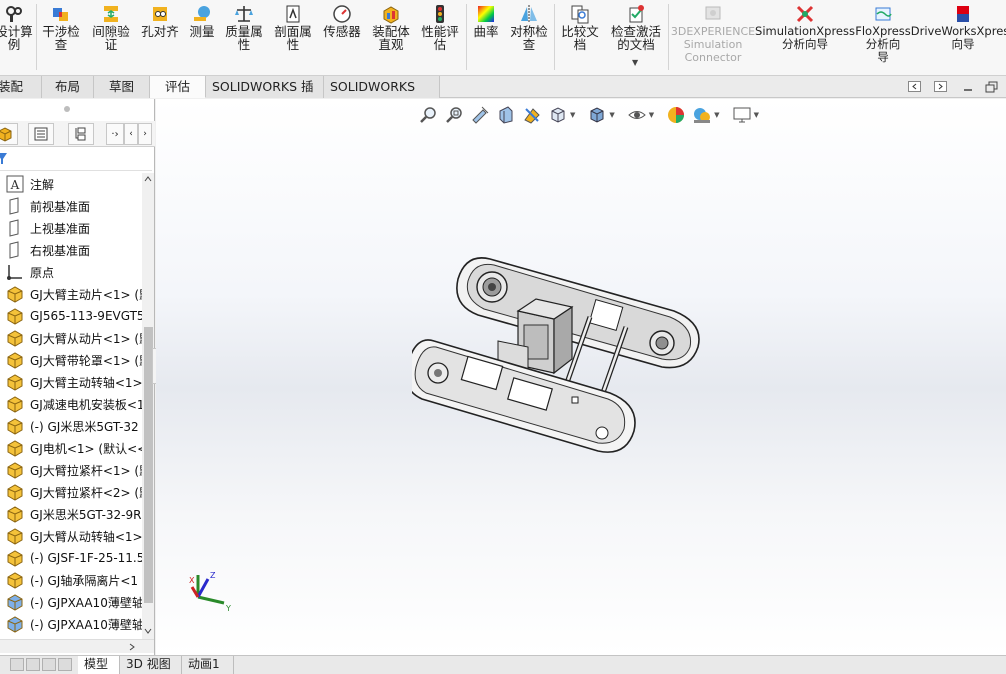 The height and width of the screenshot is (674, 1006). Describe the element at coordinates (428, 115) in the screenshot. I see `zoom-to-fit-icon` at that location.